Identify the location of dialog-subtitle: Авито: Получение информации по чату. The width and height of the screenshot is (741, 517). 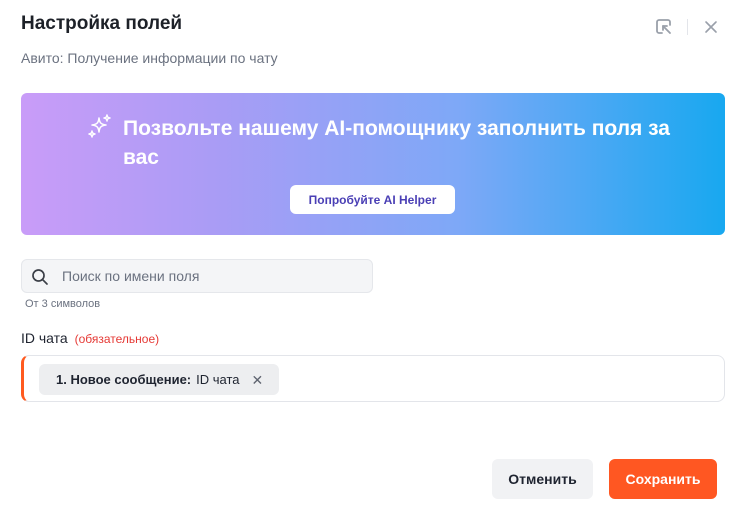
(149, 58).